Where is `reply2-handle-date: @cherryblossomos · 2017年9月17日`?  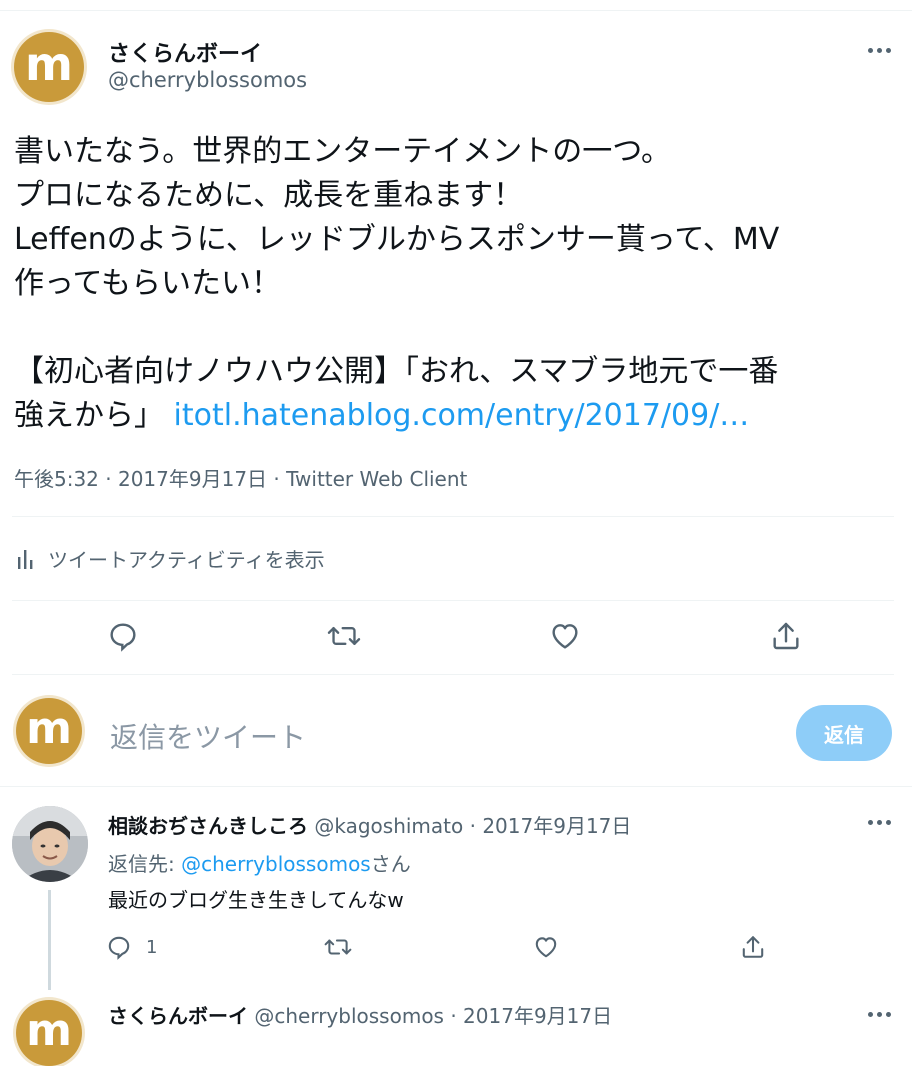 reply2-handle-date: @cherryblossomos · 2017年9月17日 is located at coordinates (433, 1016).